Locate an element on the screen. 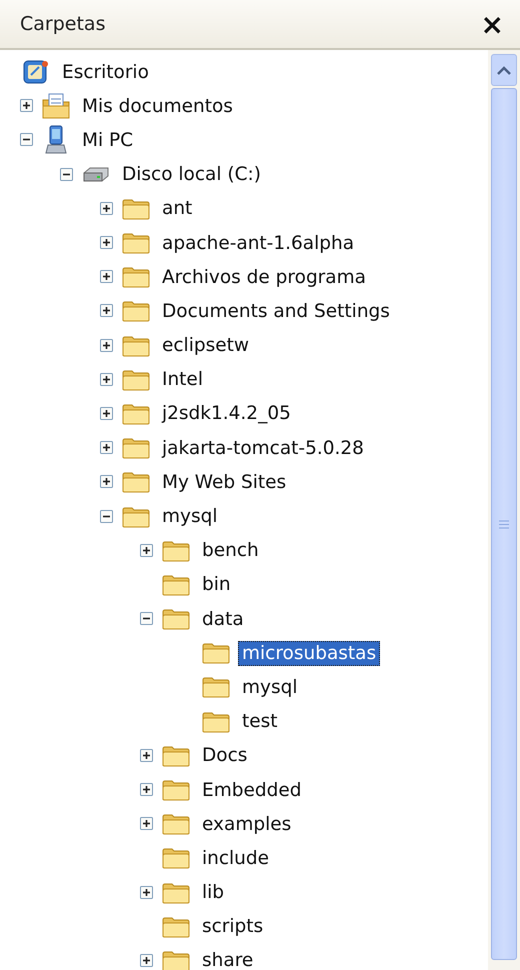  tree-item: My Web Sites is located at coordinates (224, 482).